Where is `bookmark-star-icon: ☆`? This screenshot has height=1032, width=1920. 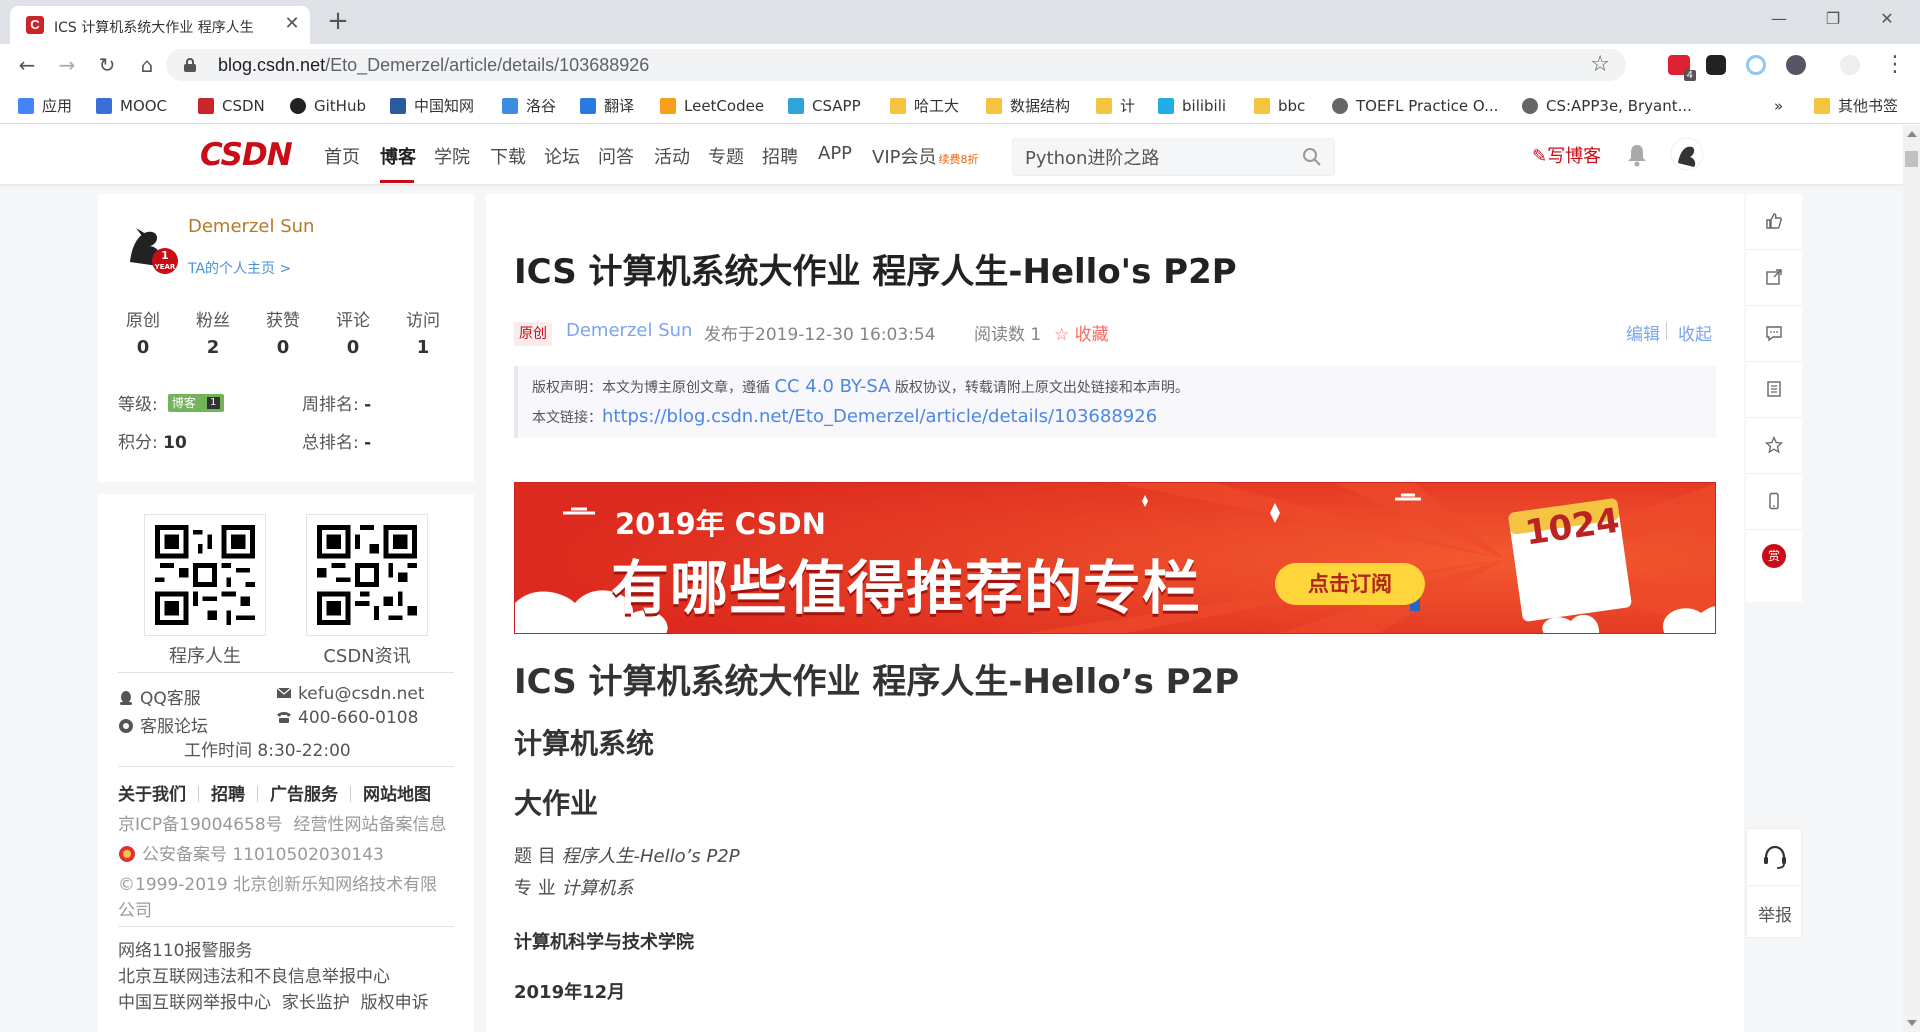 bookmark-star-icon: ☆ is located at coordinates (1600, 64).